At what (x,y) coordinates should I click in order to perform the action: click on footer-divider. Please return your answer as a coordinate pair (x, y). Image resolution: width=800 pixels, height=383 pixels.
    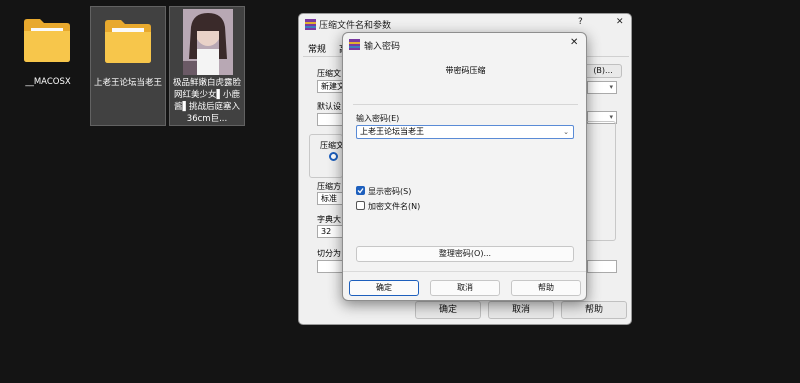
    Looking at the image, I should click on (464, 271).